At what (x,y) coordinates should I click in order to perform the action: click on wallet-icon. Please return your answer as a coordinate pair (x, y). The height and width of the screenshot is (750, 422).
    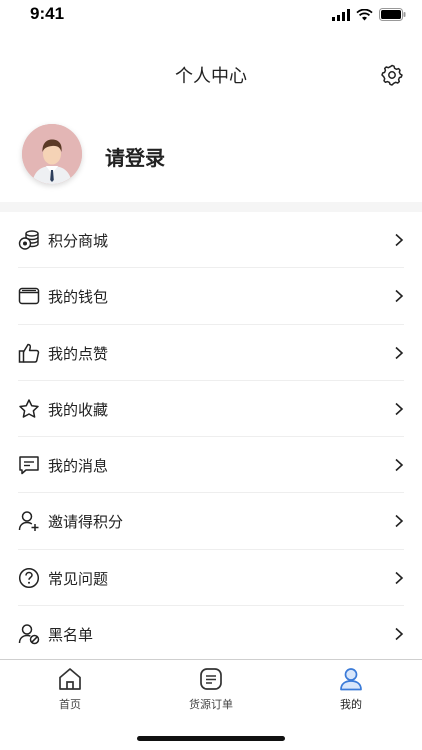
    Looking at the image, I should click on (29, 296).